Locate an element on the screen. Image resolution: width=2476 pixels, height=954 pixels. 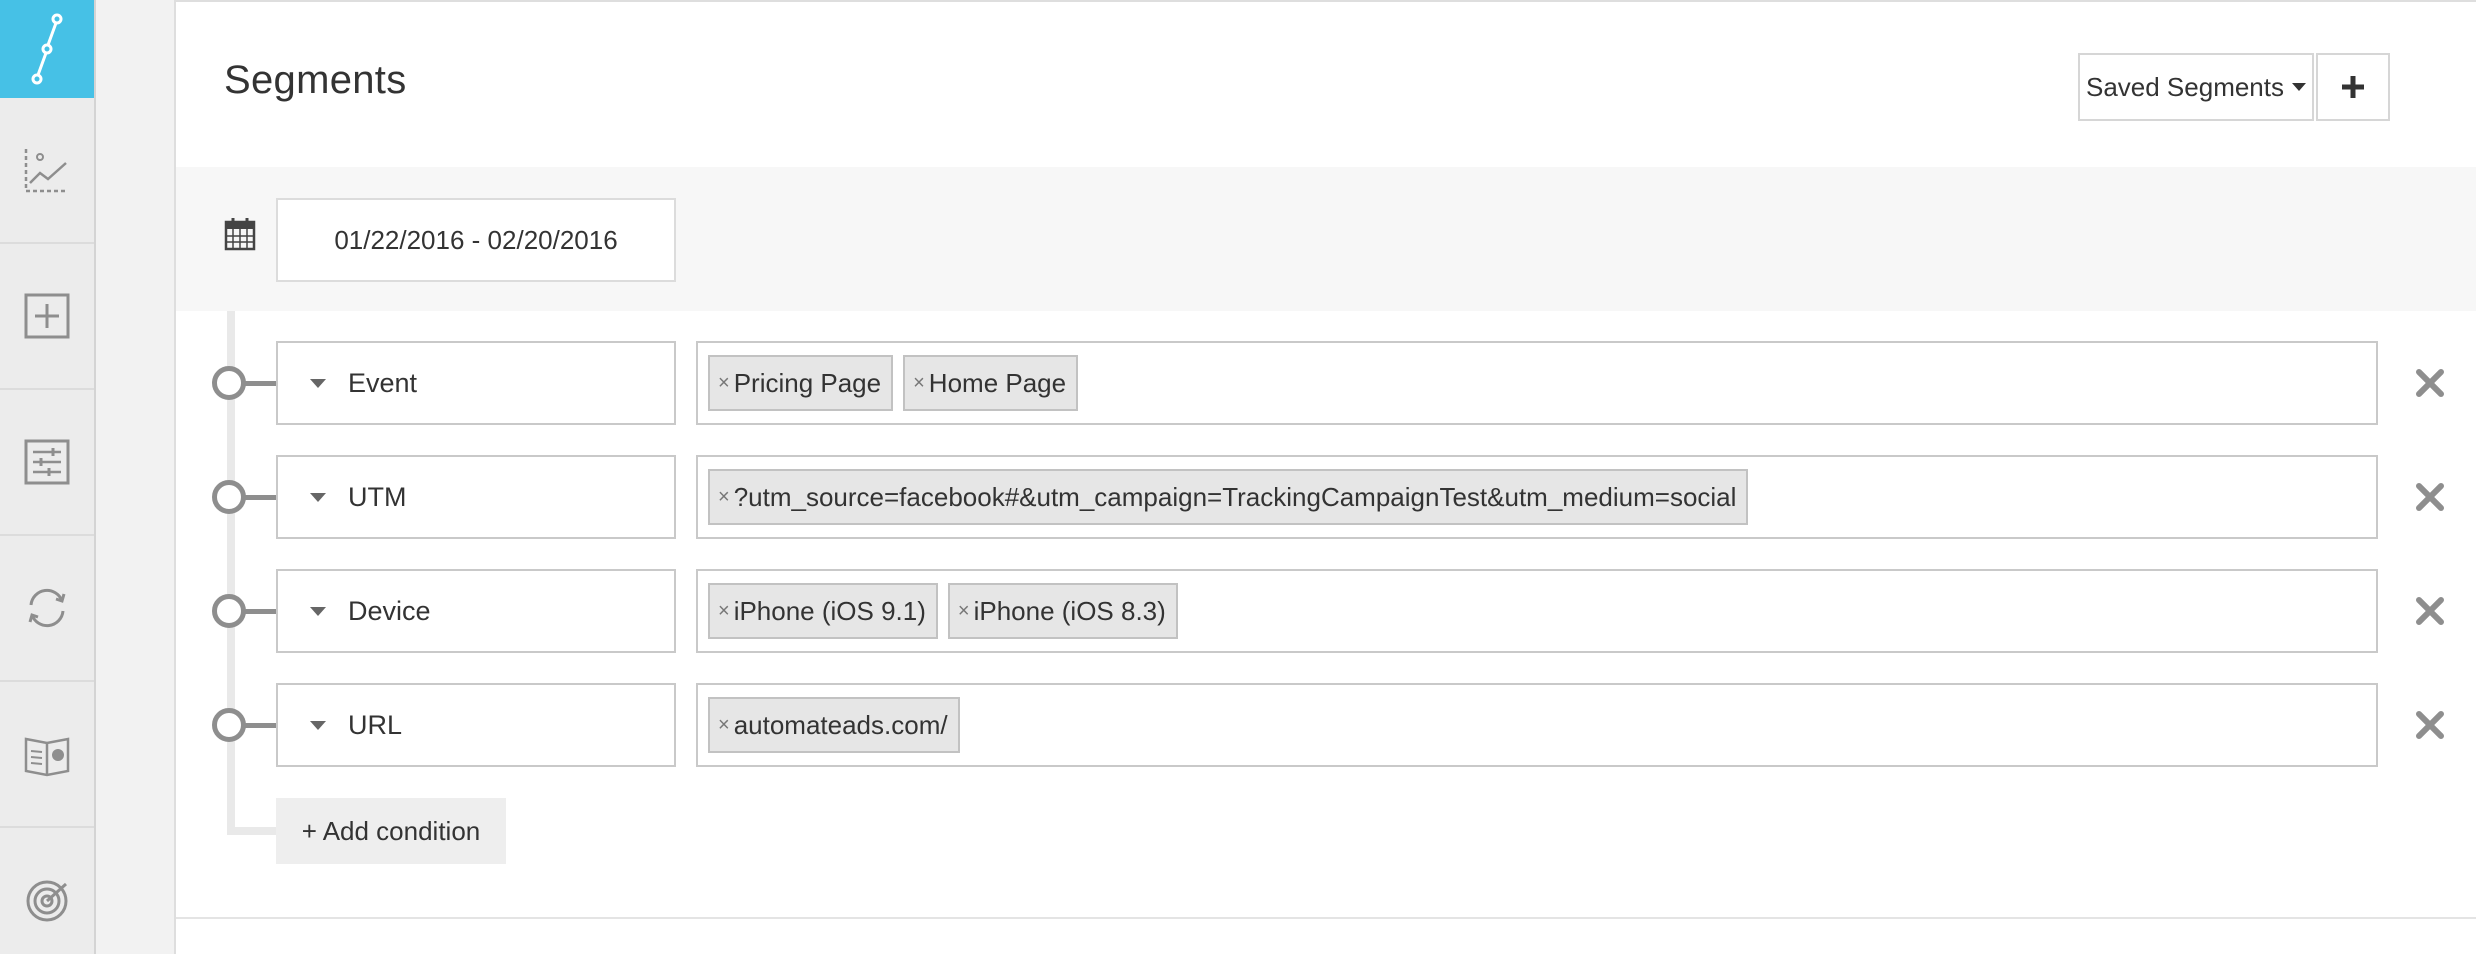
date-range-bar: 01/22/2016 - 02/20/2016 is located at coordinates (1326, 239).